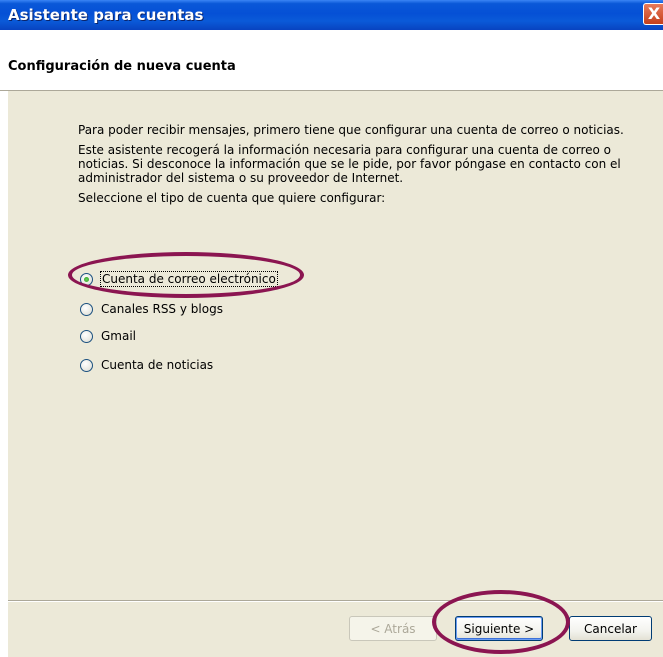 This screenshot has width=663, height=657. I want to click on footer-divider, so click(335, 601).